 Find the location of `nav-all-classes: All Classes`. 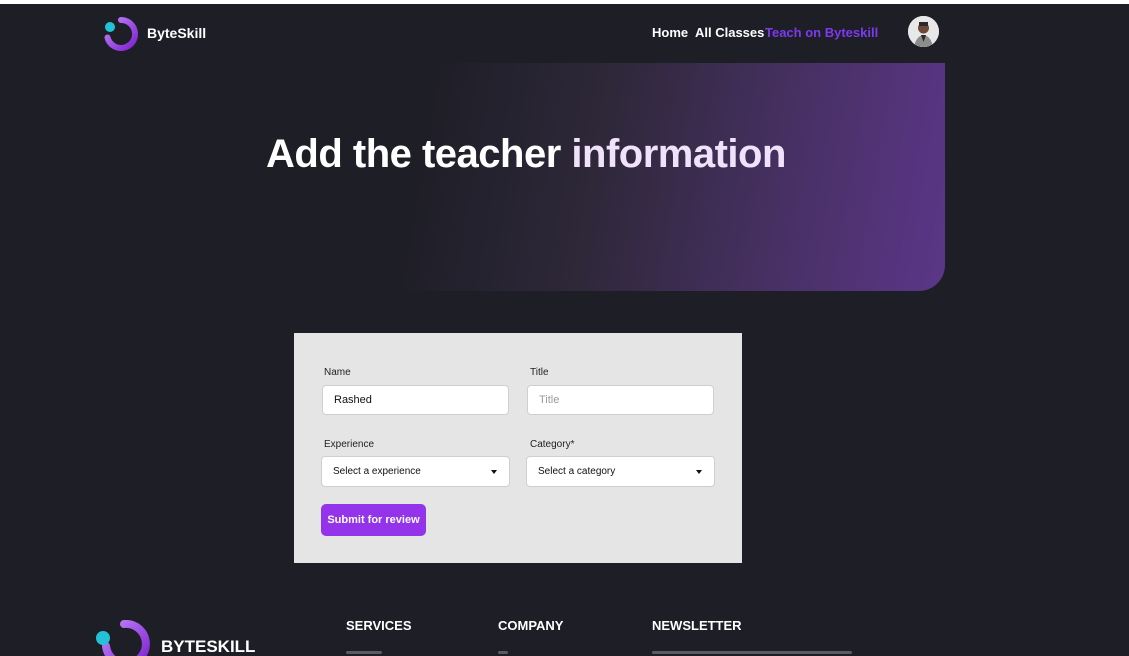

nav-all-classes: All Classes is located at coordinates (729, 32).